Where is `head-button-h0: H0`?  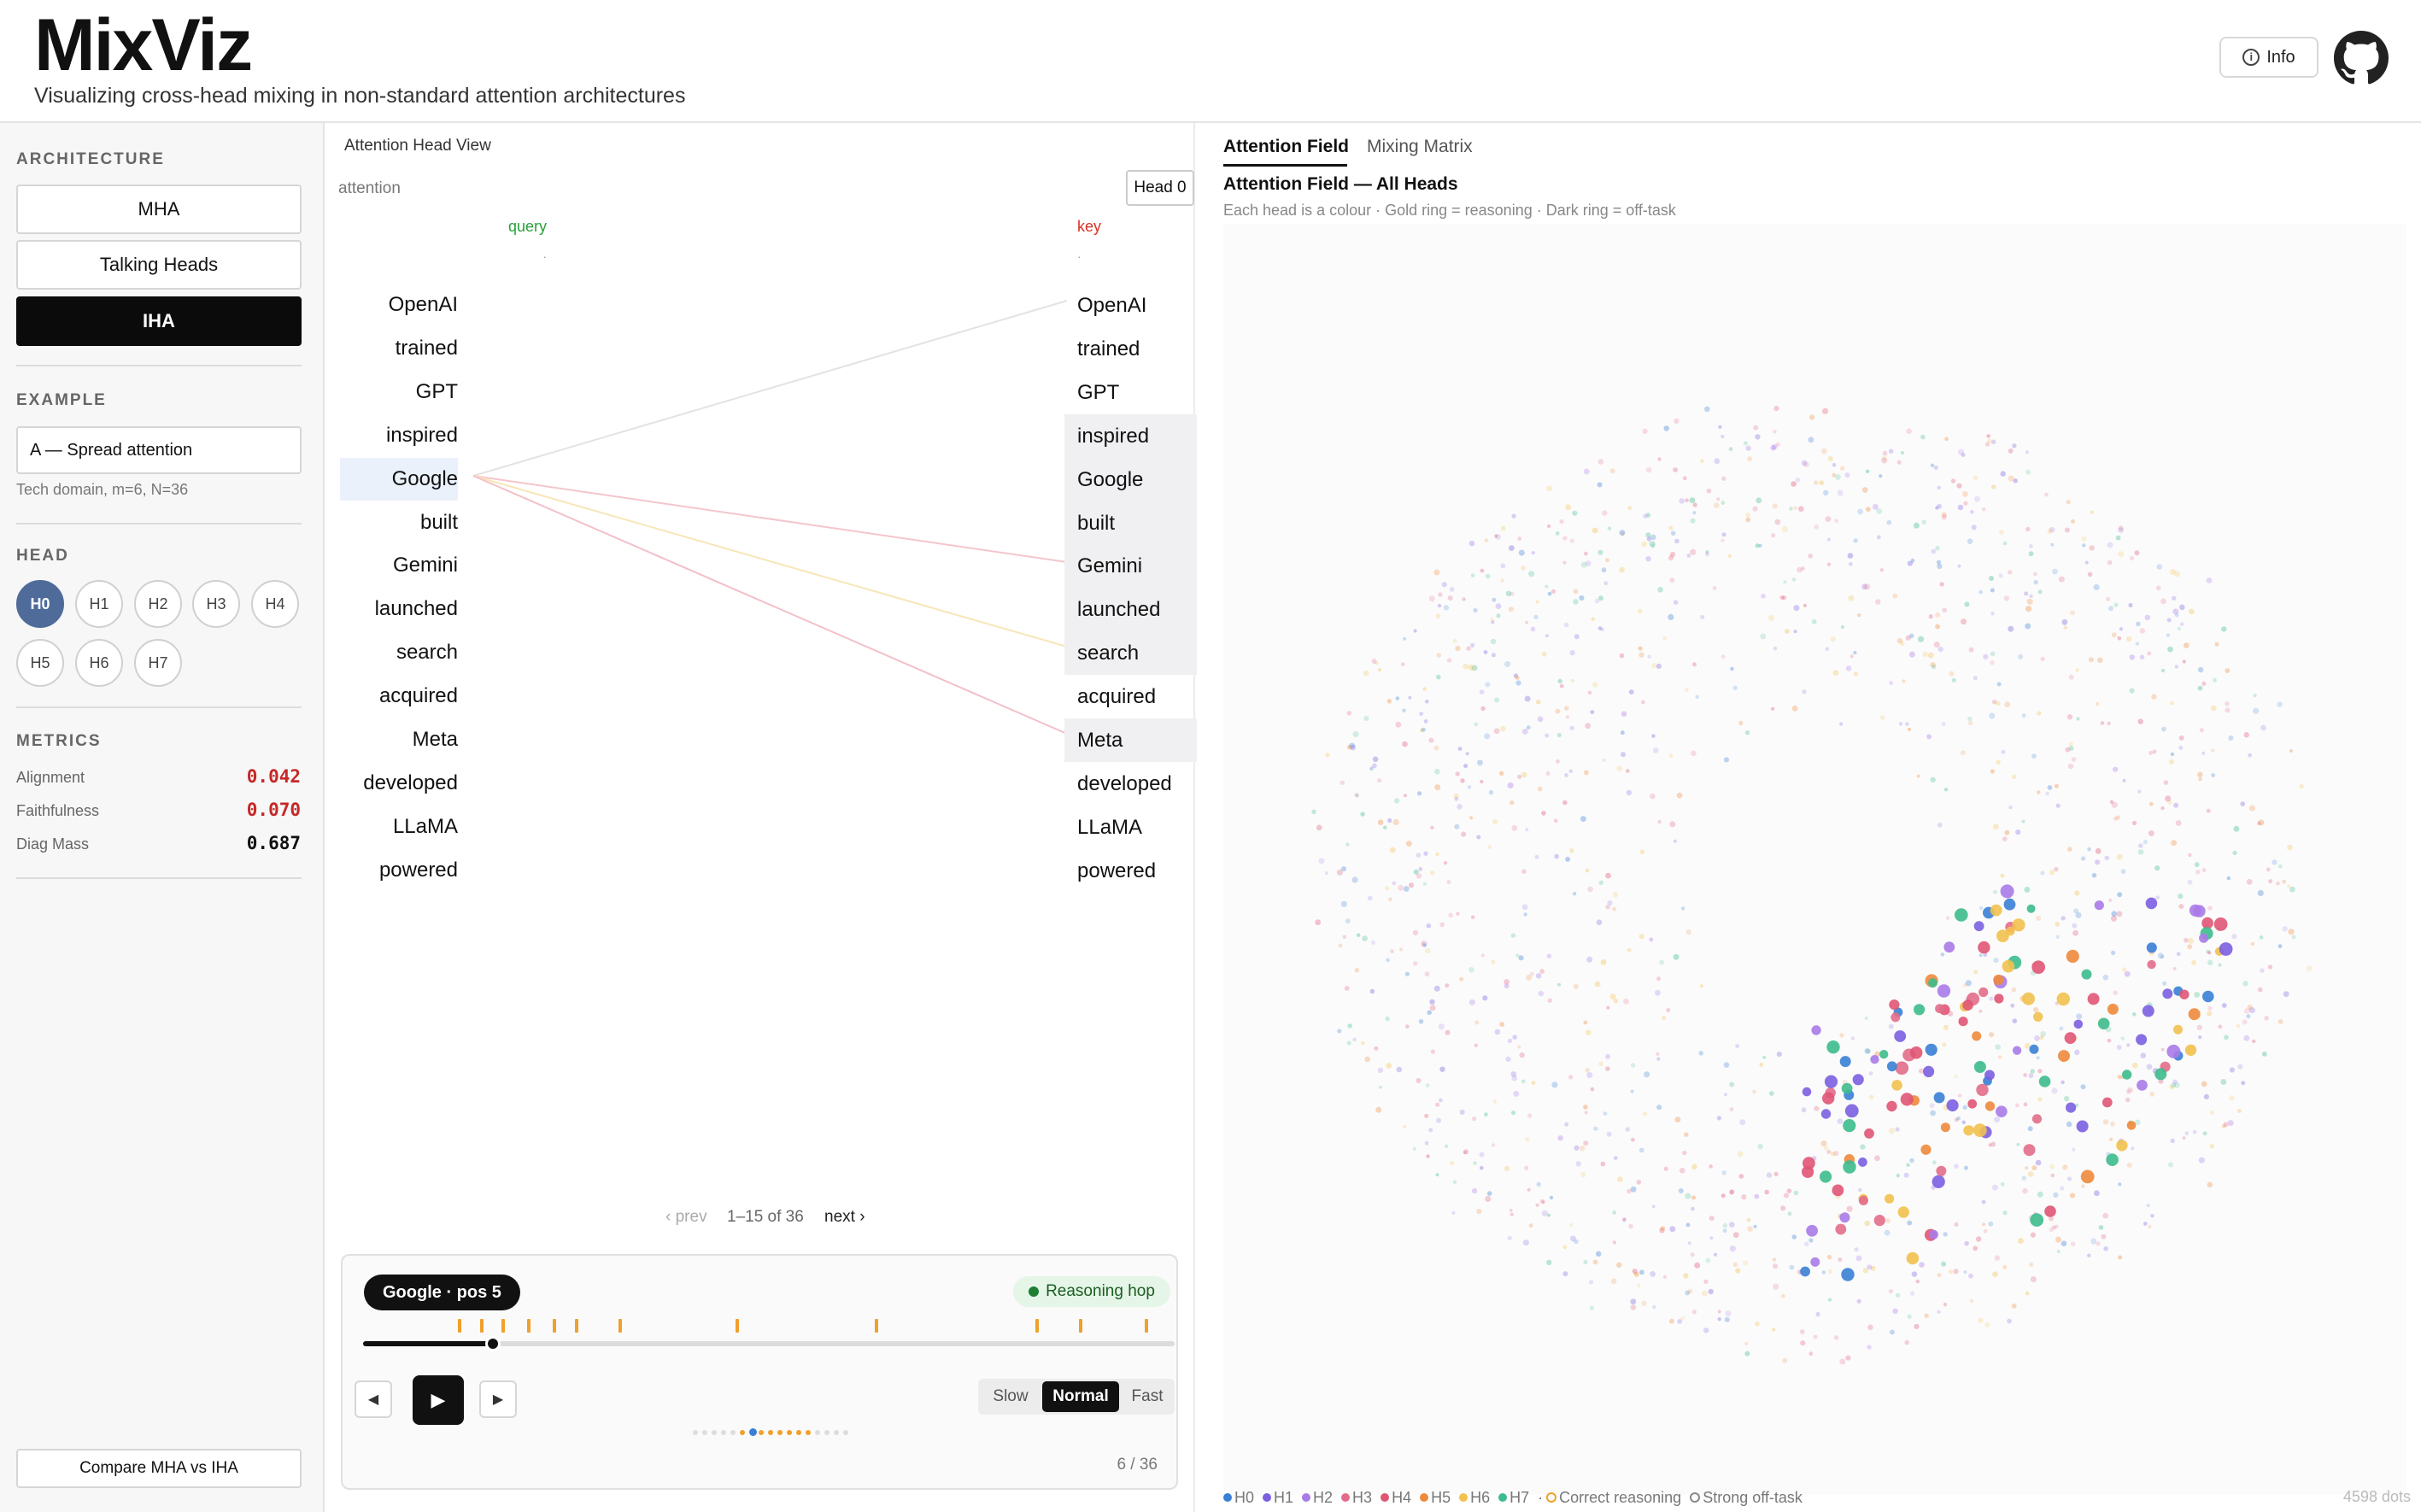 head-button-h0: H0 is located at coordinates (40, 604).